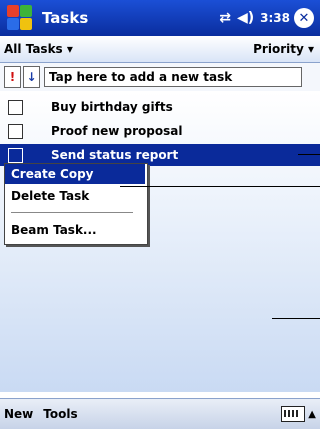 The image size is (320, 429). What do you see at coordinates (115, 155) in the screenshot?
I see `task-label: Send status report` at bounding box center [115, 155].